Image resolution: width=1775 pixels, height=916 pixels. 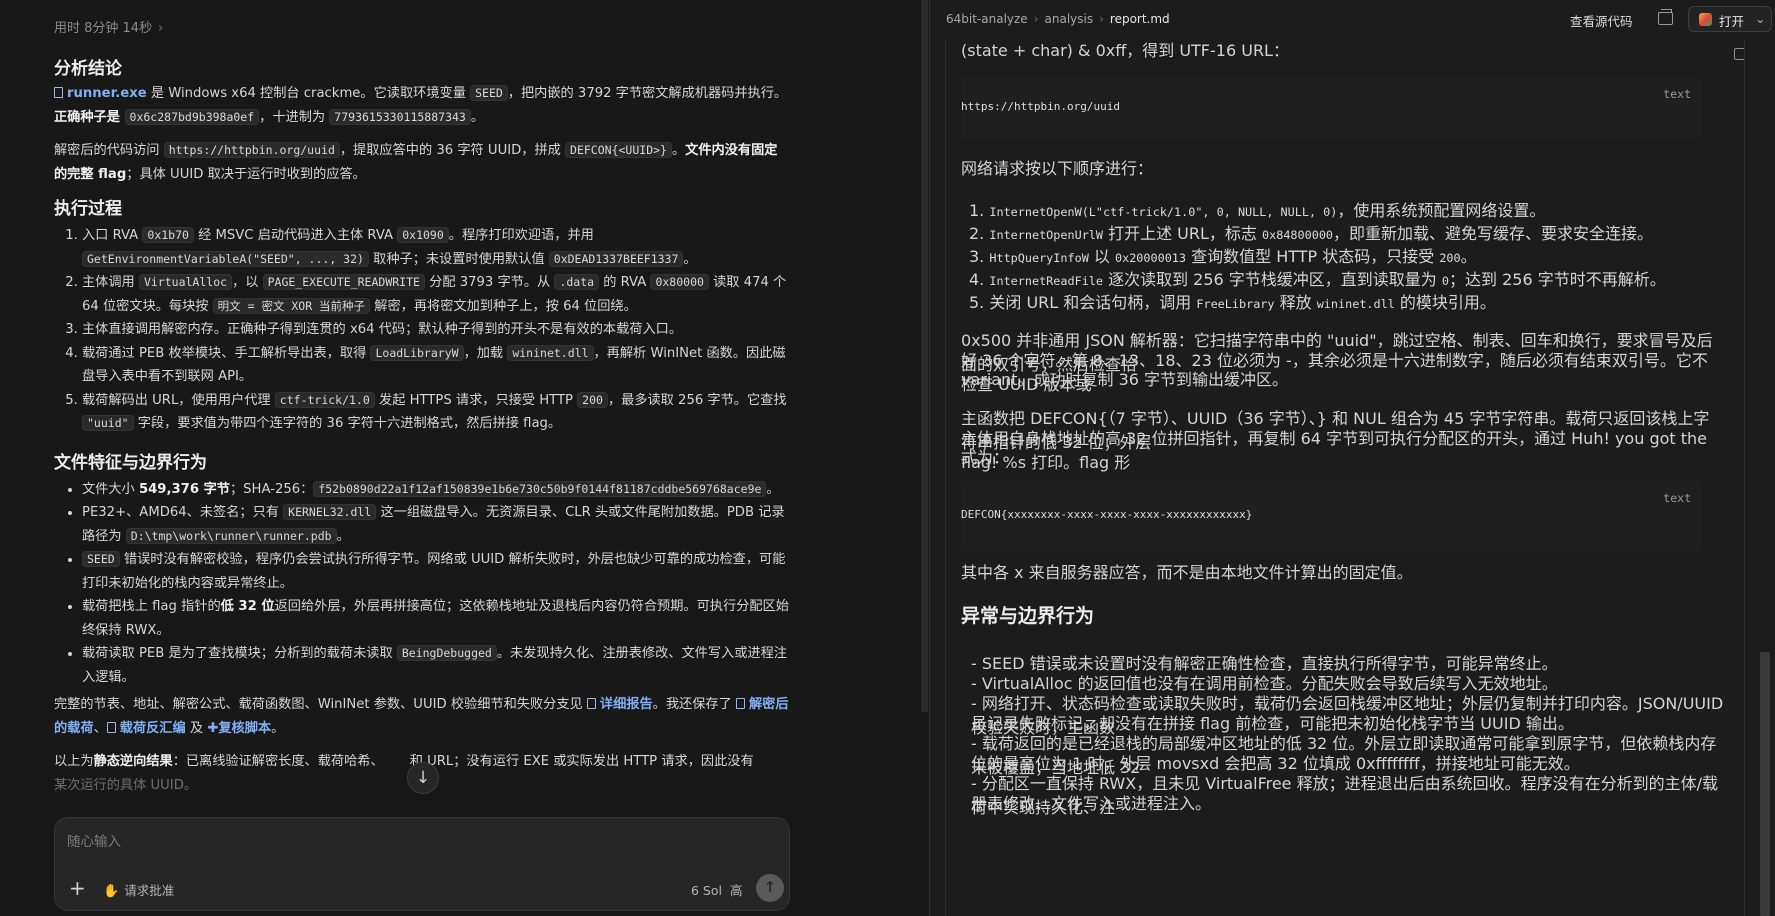 I want to click on inline-code: InternetReadFile, so click(x=1046, y=281).